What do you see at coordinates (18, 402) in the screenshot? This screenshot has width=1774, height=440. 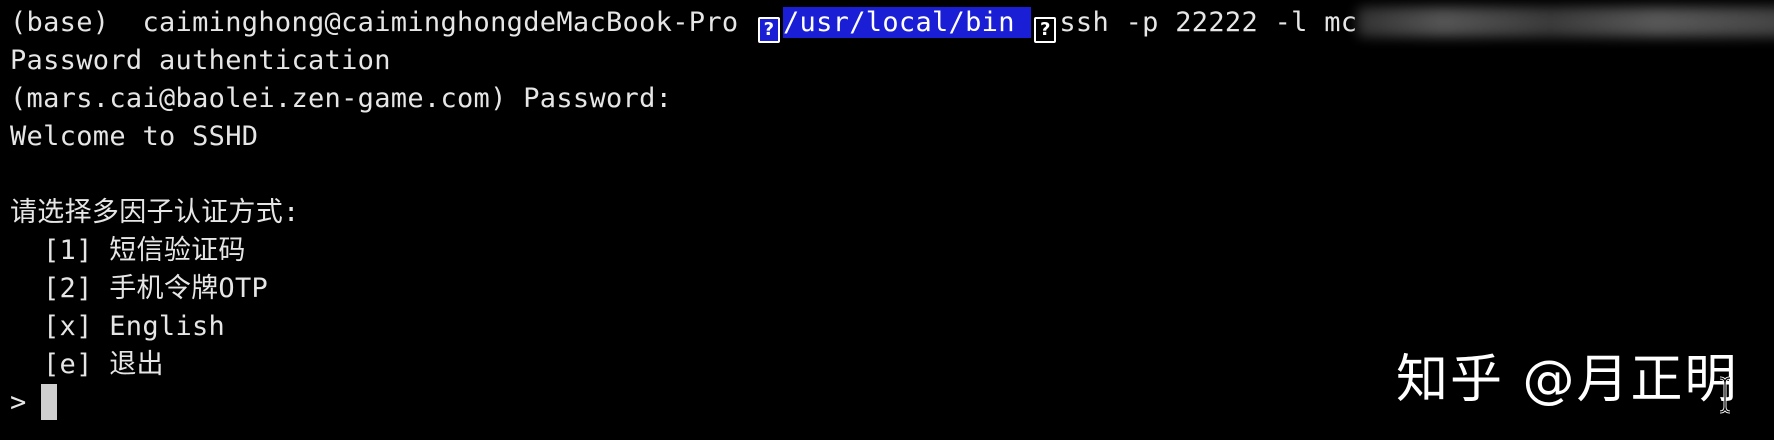 I see `input-prompt: >` at bounding box center [18, 402].